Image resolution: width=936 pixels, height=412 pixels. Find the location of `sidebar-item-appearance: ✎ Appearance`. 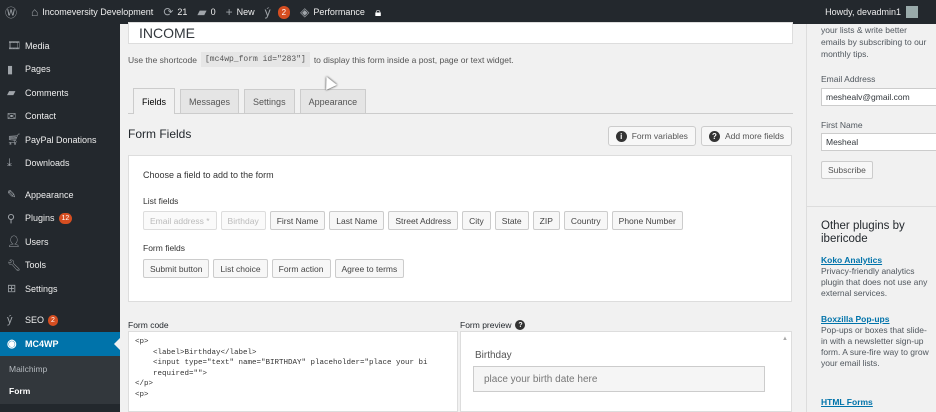

sidebar-item-appearance: ✎ Appearance is located at coordinates (60, 195).